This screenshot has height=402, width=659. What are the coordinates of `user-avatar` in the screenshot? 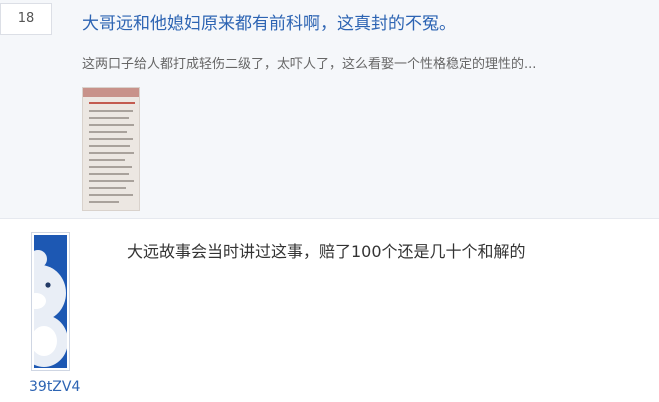 It's located at (50, 301).